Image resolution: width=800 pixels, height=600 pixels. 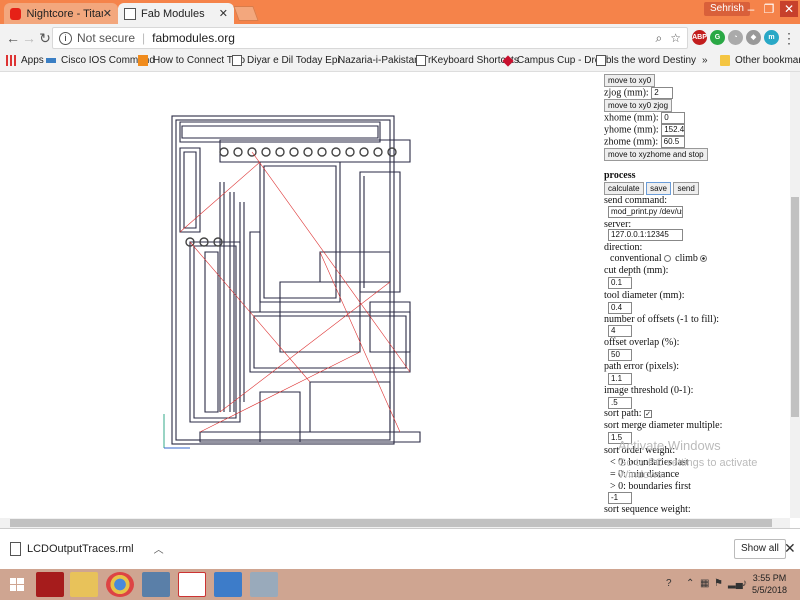 I want to click on tab-title: Nightcore - Titanium (Ly, so click(x=64, y=13).